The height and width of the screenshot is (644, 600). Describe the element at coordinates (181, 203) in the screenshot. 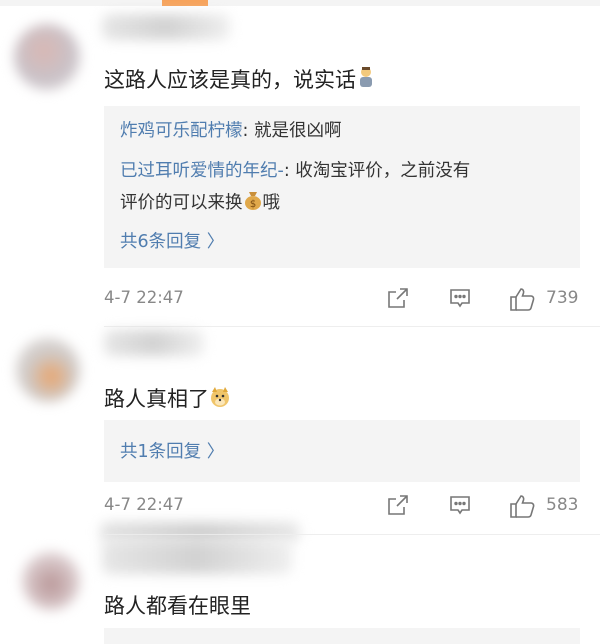

I see `reply-text: 评价的可以来换` at that location.